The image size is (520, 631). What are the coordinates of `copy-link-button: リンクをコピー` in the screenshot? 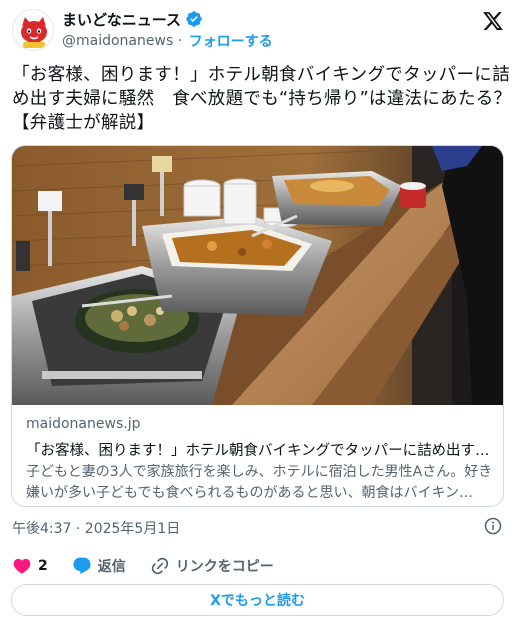 It's located at (212, 566).